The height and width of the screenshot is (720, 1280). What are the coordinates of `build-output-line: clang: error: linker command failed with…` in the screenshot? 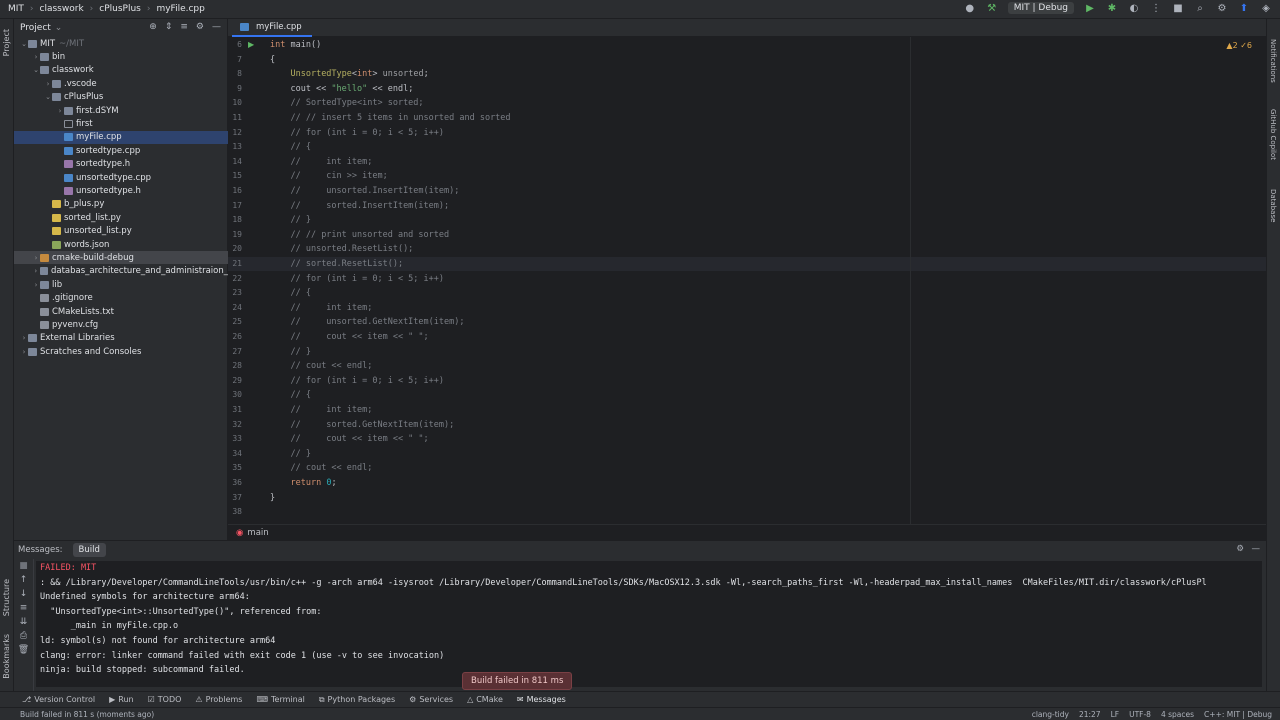 It's located at (242, 656).